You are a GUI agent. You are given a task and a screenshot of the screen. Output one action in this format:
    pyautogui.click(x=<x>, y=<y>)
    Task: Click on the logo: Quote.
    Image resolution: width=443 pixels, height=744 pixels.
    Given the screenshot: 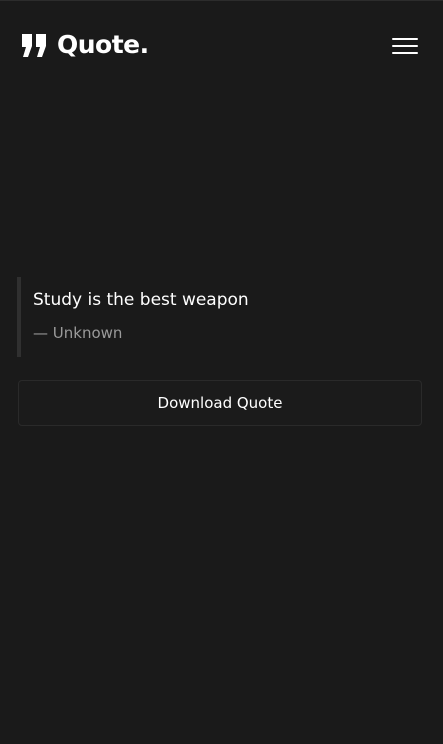 What is the action you would take?
    pyautogui.click(x=85, y=45)
    